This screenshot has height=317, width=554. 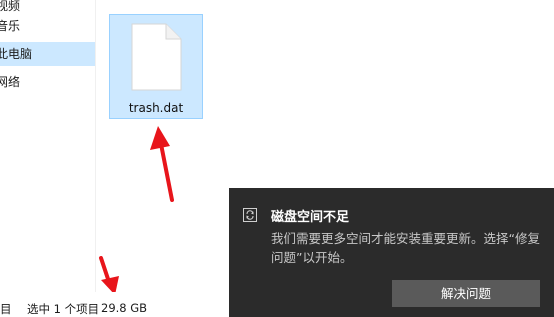 I want to click on nav-item-network: 网络, so click(x=47, y=82).